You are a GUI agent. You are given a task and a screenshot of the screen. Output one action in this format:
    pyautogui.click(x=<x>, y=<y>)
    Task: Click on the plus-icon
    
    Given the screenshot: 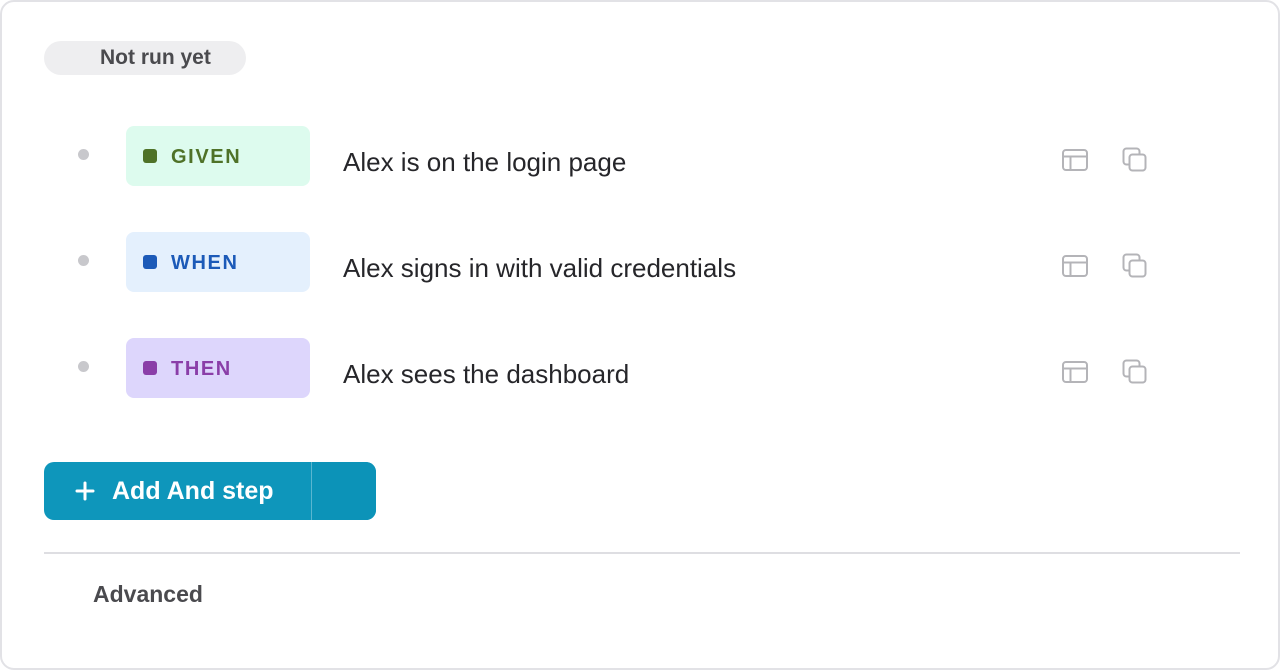 What is the action you would take?
    pyautogui.click(x=85, y=491)
    